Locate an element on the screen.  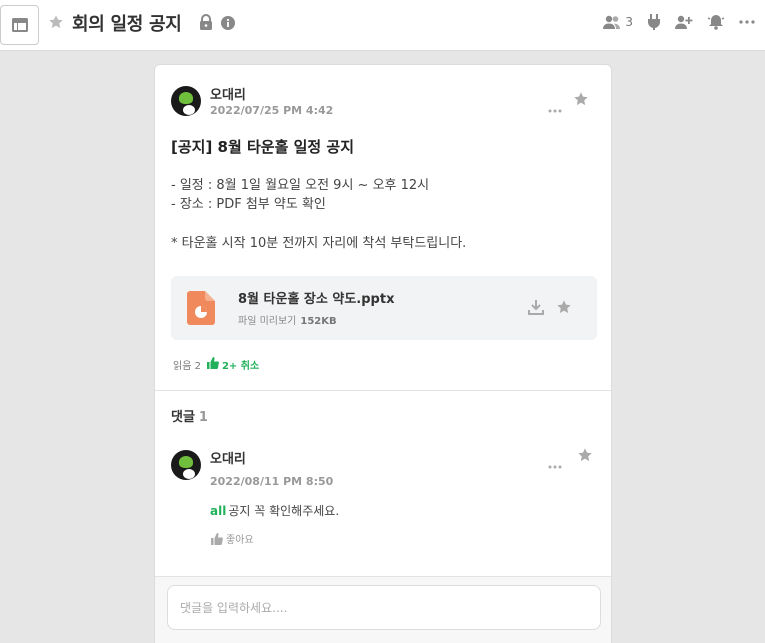
panel-toggle-button is located at coordinates (19, 25).